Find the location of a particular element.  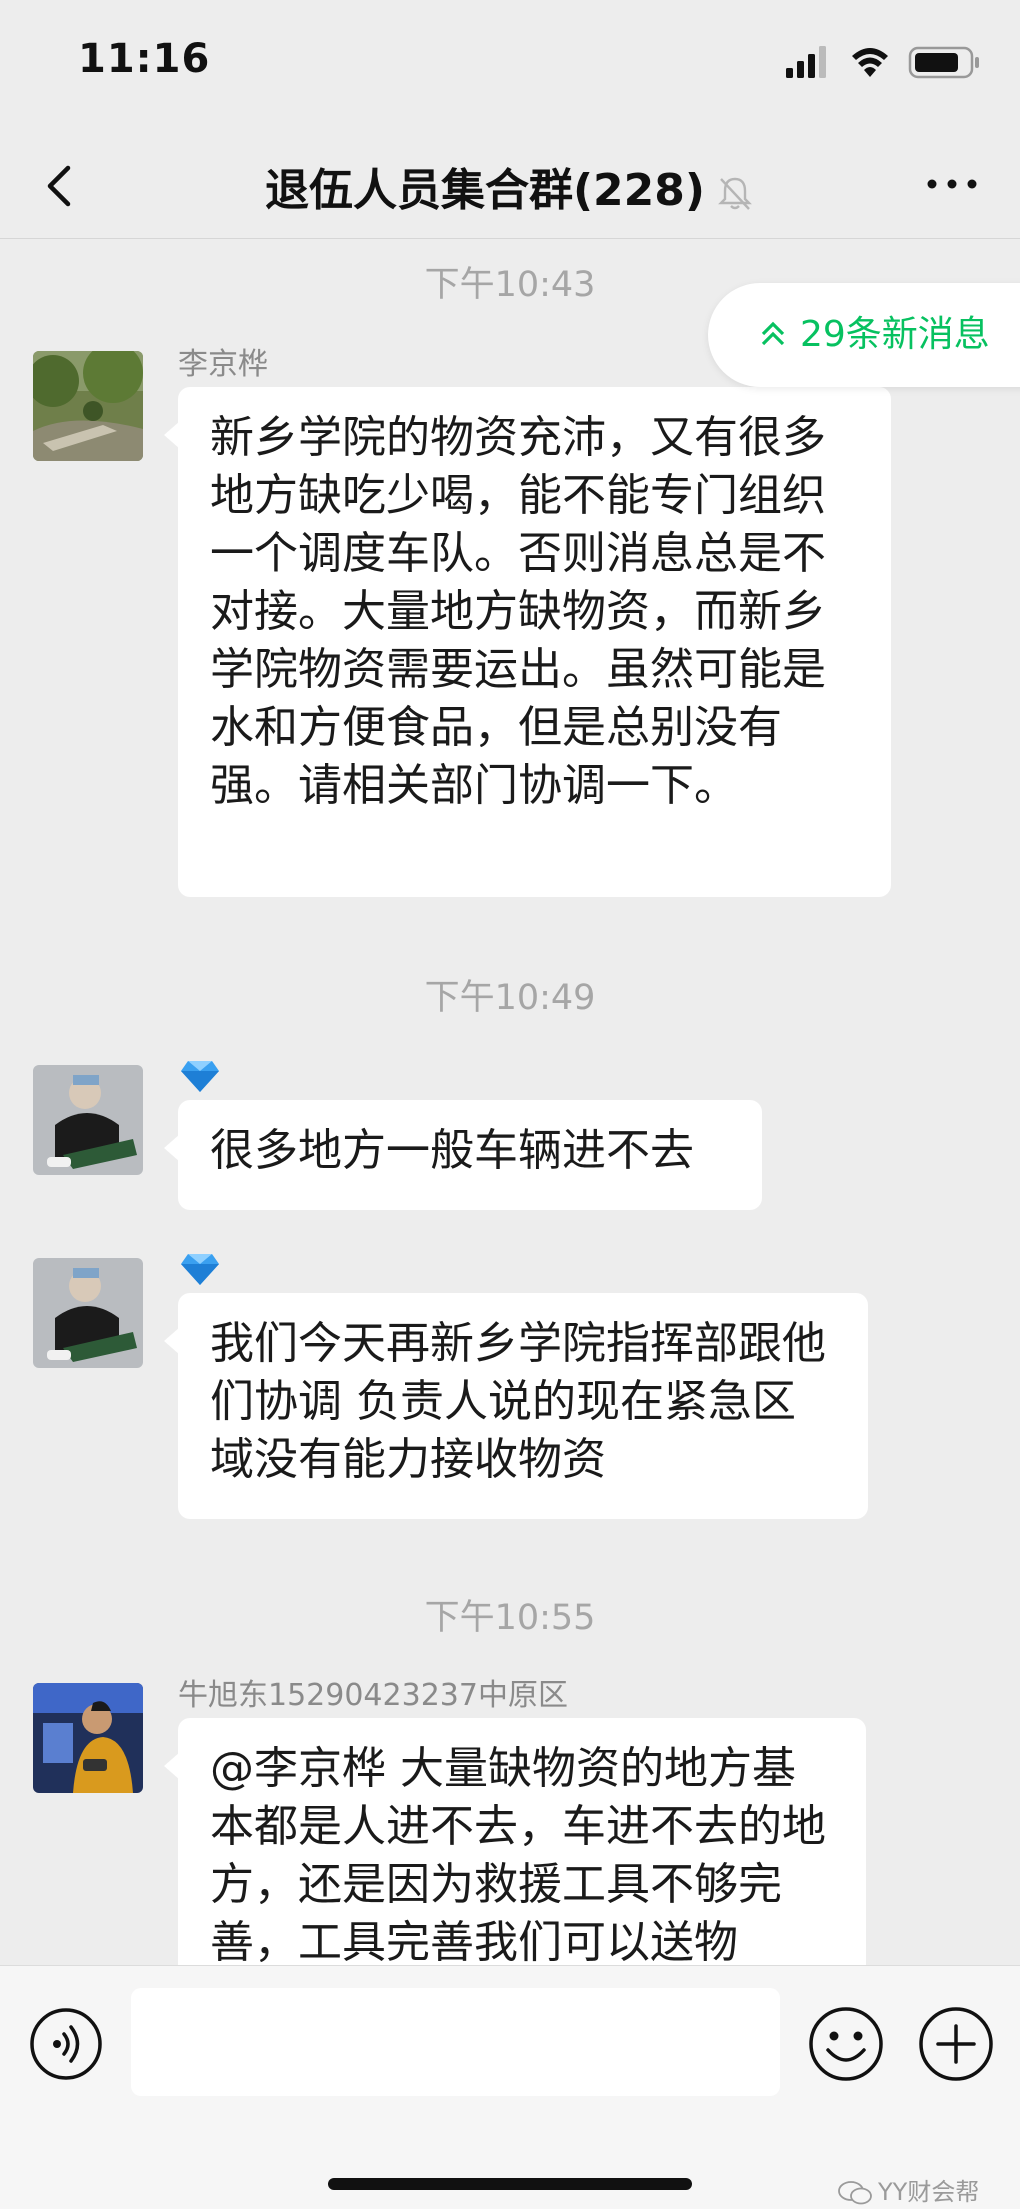

status-bar: 11:16 is located at coordinates (510, 65).